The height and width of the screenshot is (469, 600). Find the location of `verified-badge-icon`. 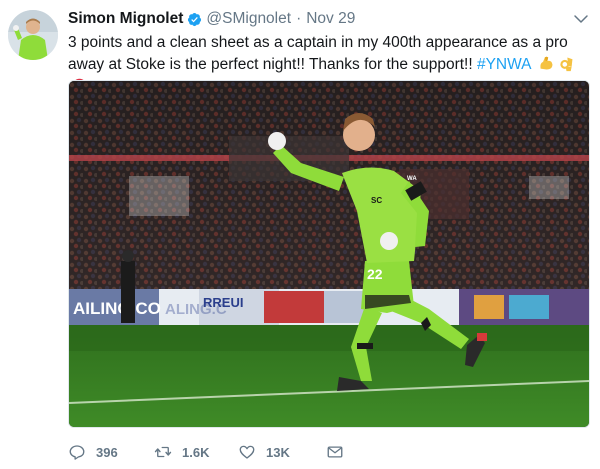

verified-badge-icon is located at coordinates (195, 19).